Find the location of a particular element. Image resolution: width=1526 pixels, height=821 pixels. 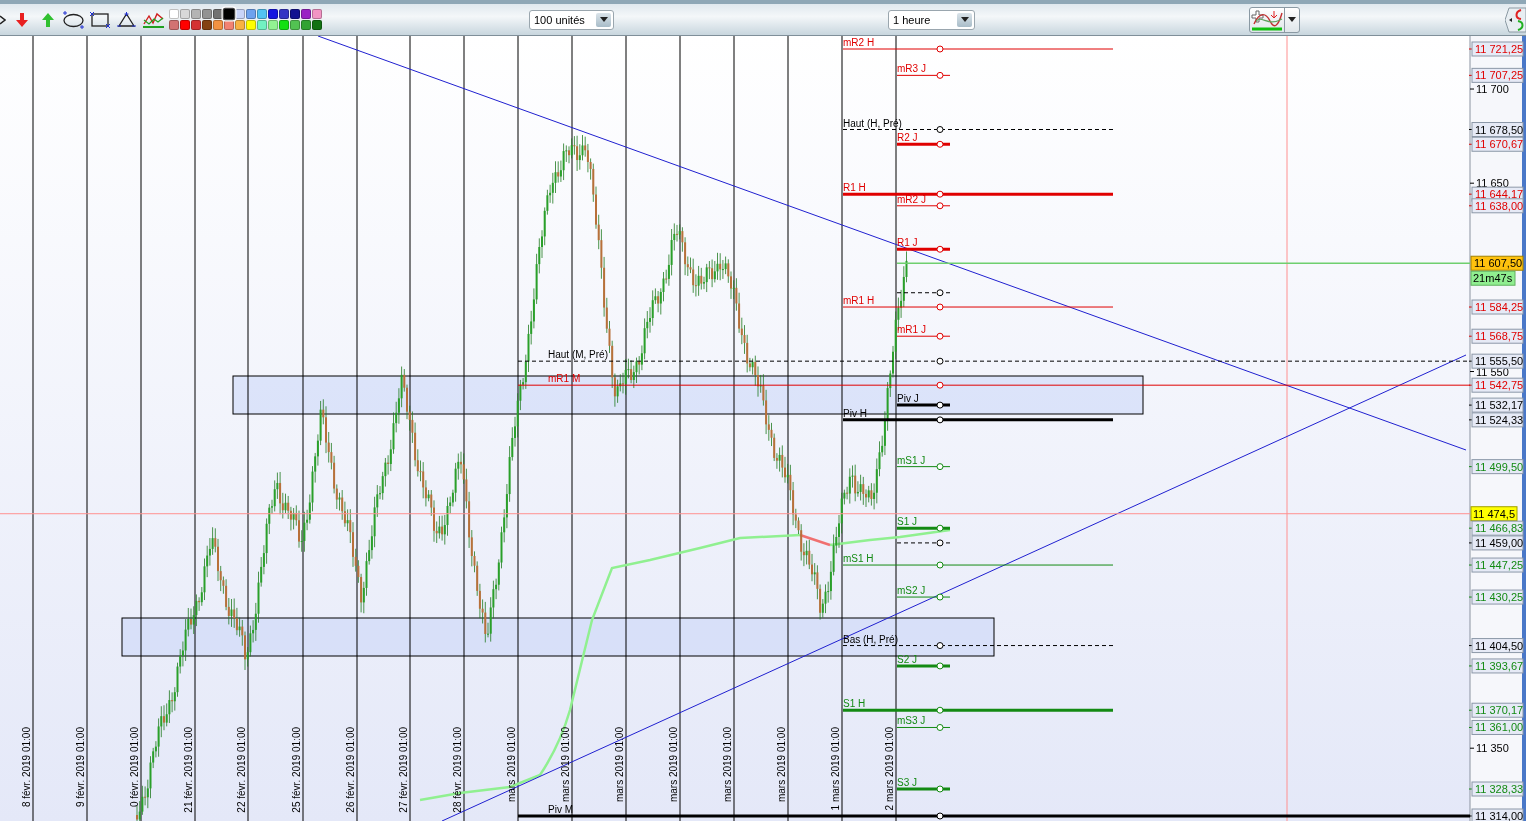

price-label: 11 370,17 is located at coordinates (1496, 710).